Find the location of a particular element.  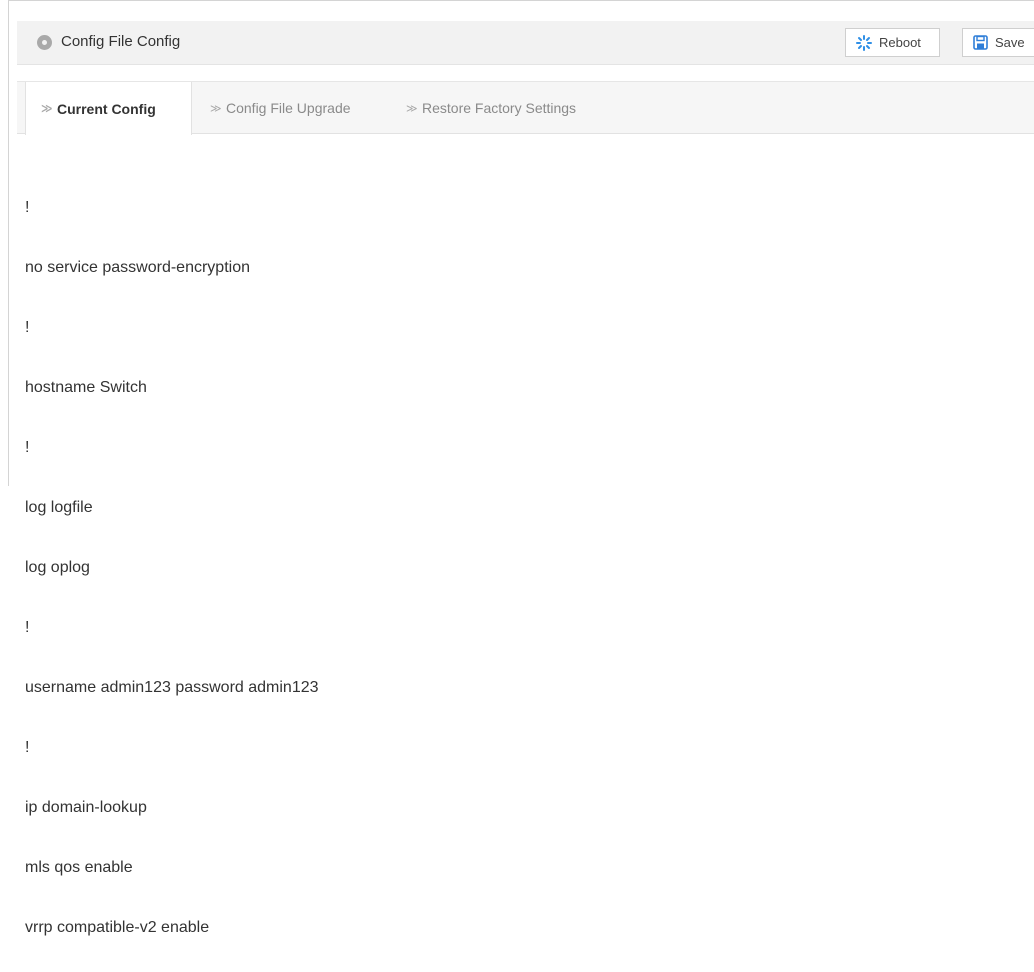

save-button: Save is located at coordinates (998, 42).